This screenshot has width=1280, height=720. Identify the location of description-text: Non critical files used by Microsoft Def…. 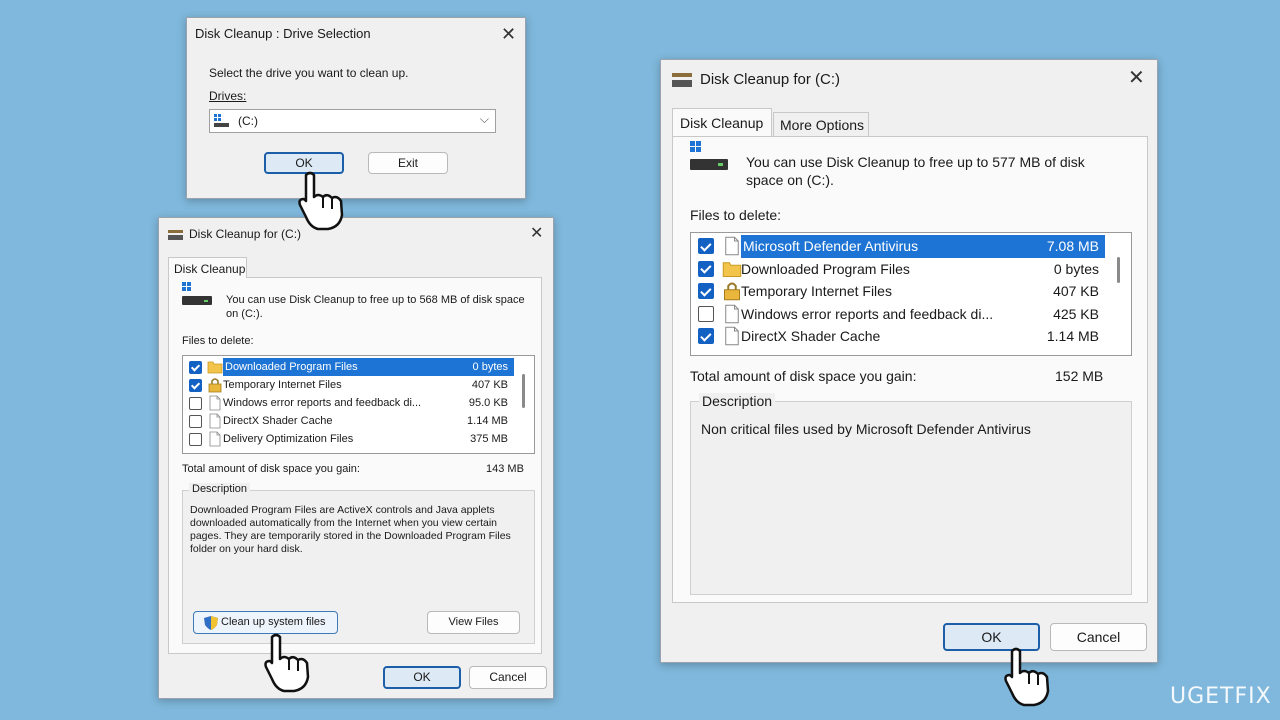
(866, 429).